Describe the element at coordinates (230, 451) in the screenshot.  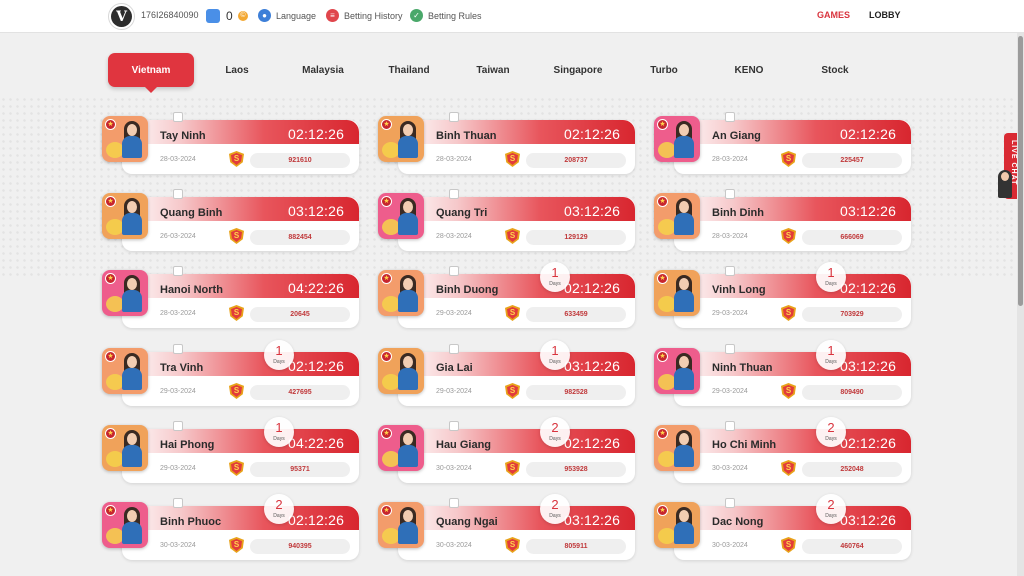
I see `lottery-card: ★ Hai Phong 04:22:26 29-03-2024 S 95371 1 Days` at that location.